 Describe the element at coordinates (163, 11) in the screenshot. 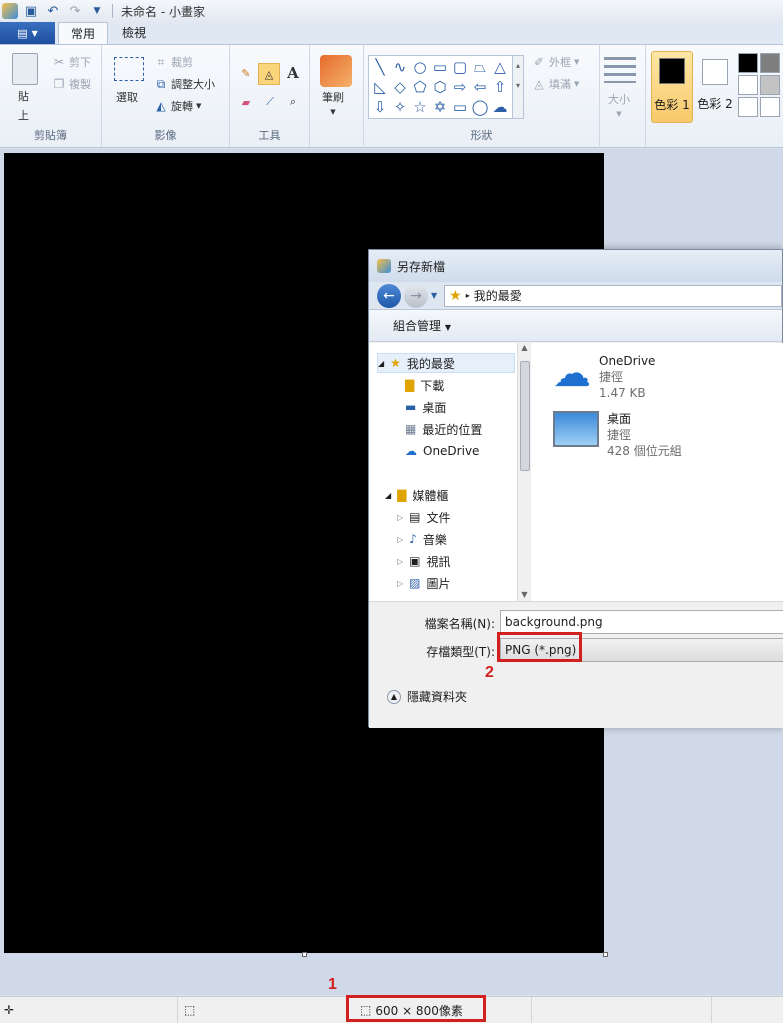

I see `window-title: 未命名 - 小畫家` at that location.